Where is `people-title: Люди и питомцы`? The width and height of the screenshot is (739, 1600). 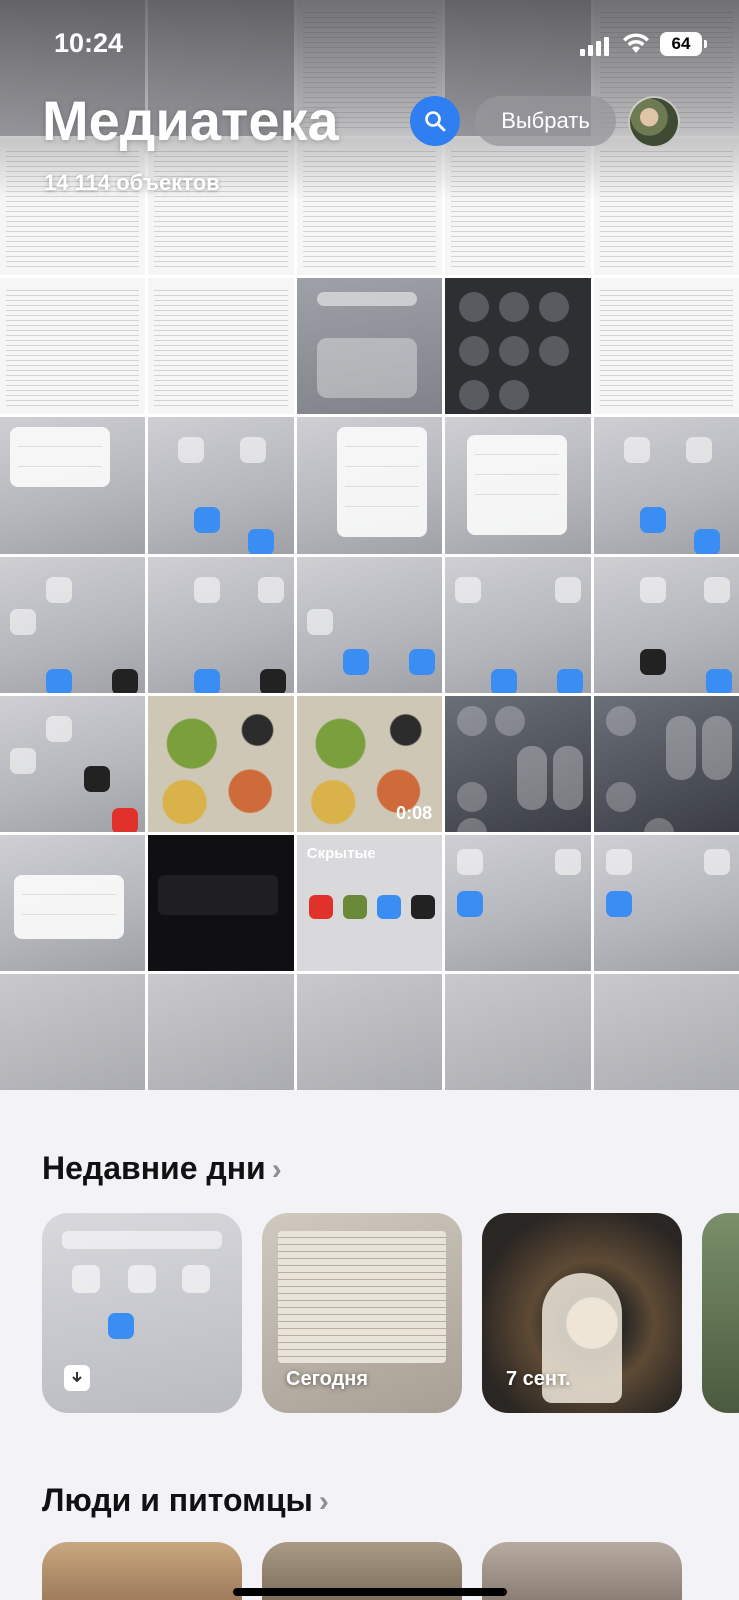 people-title: Люди и питомцы is located at coordinates (177, 1500).